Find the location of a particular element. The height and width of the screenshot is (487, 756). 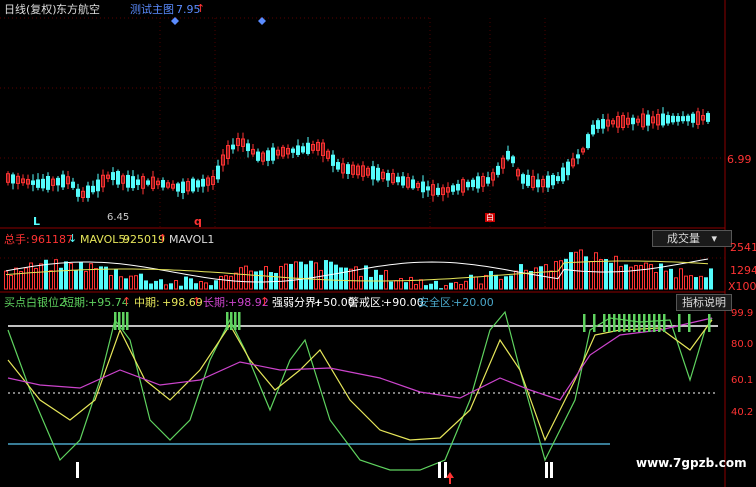

mark-q: q is located at coordinates (198, 221).